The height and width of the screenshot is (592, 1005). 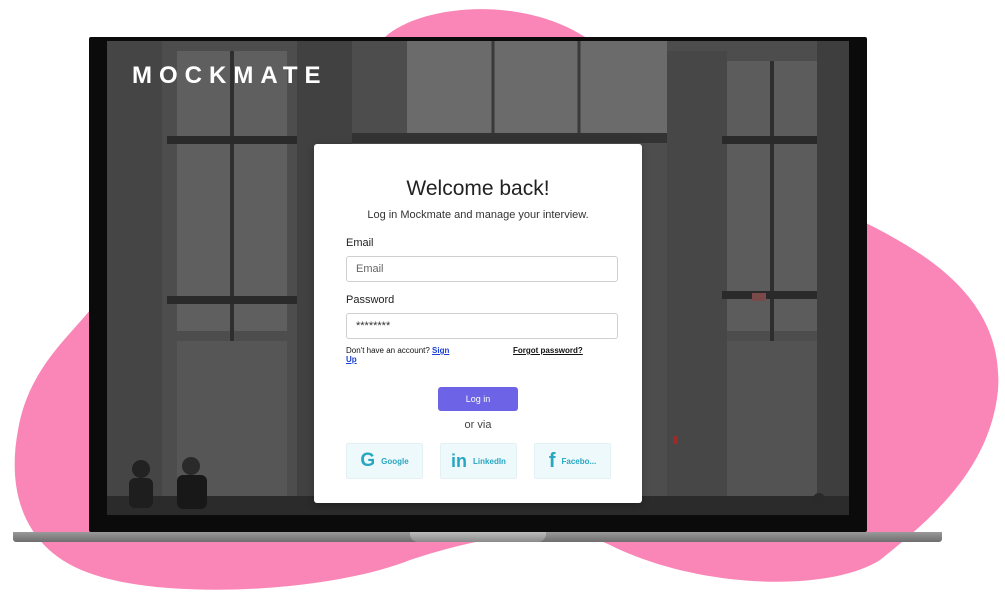 I want to click on forgot-password-link: Forgot password?, so click(x=548, y=350).